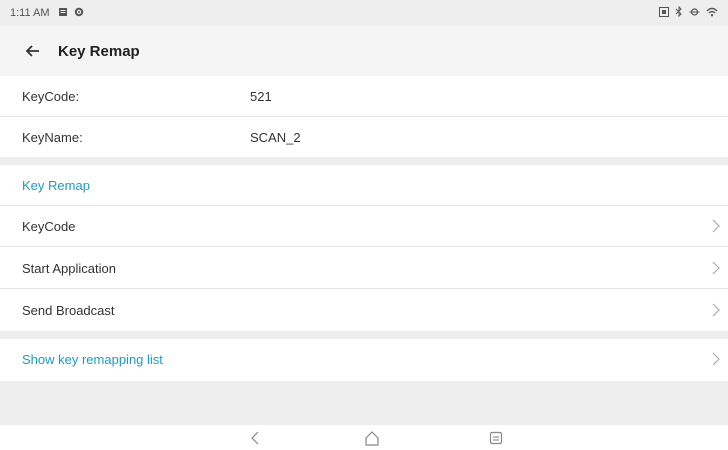 This screenshot has height=450, width=728. I want to click on settings-icon, so click(79, 13).